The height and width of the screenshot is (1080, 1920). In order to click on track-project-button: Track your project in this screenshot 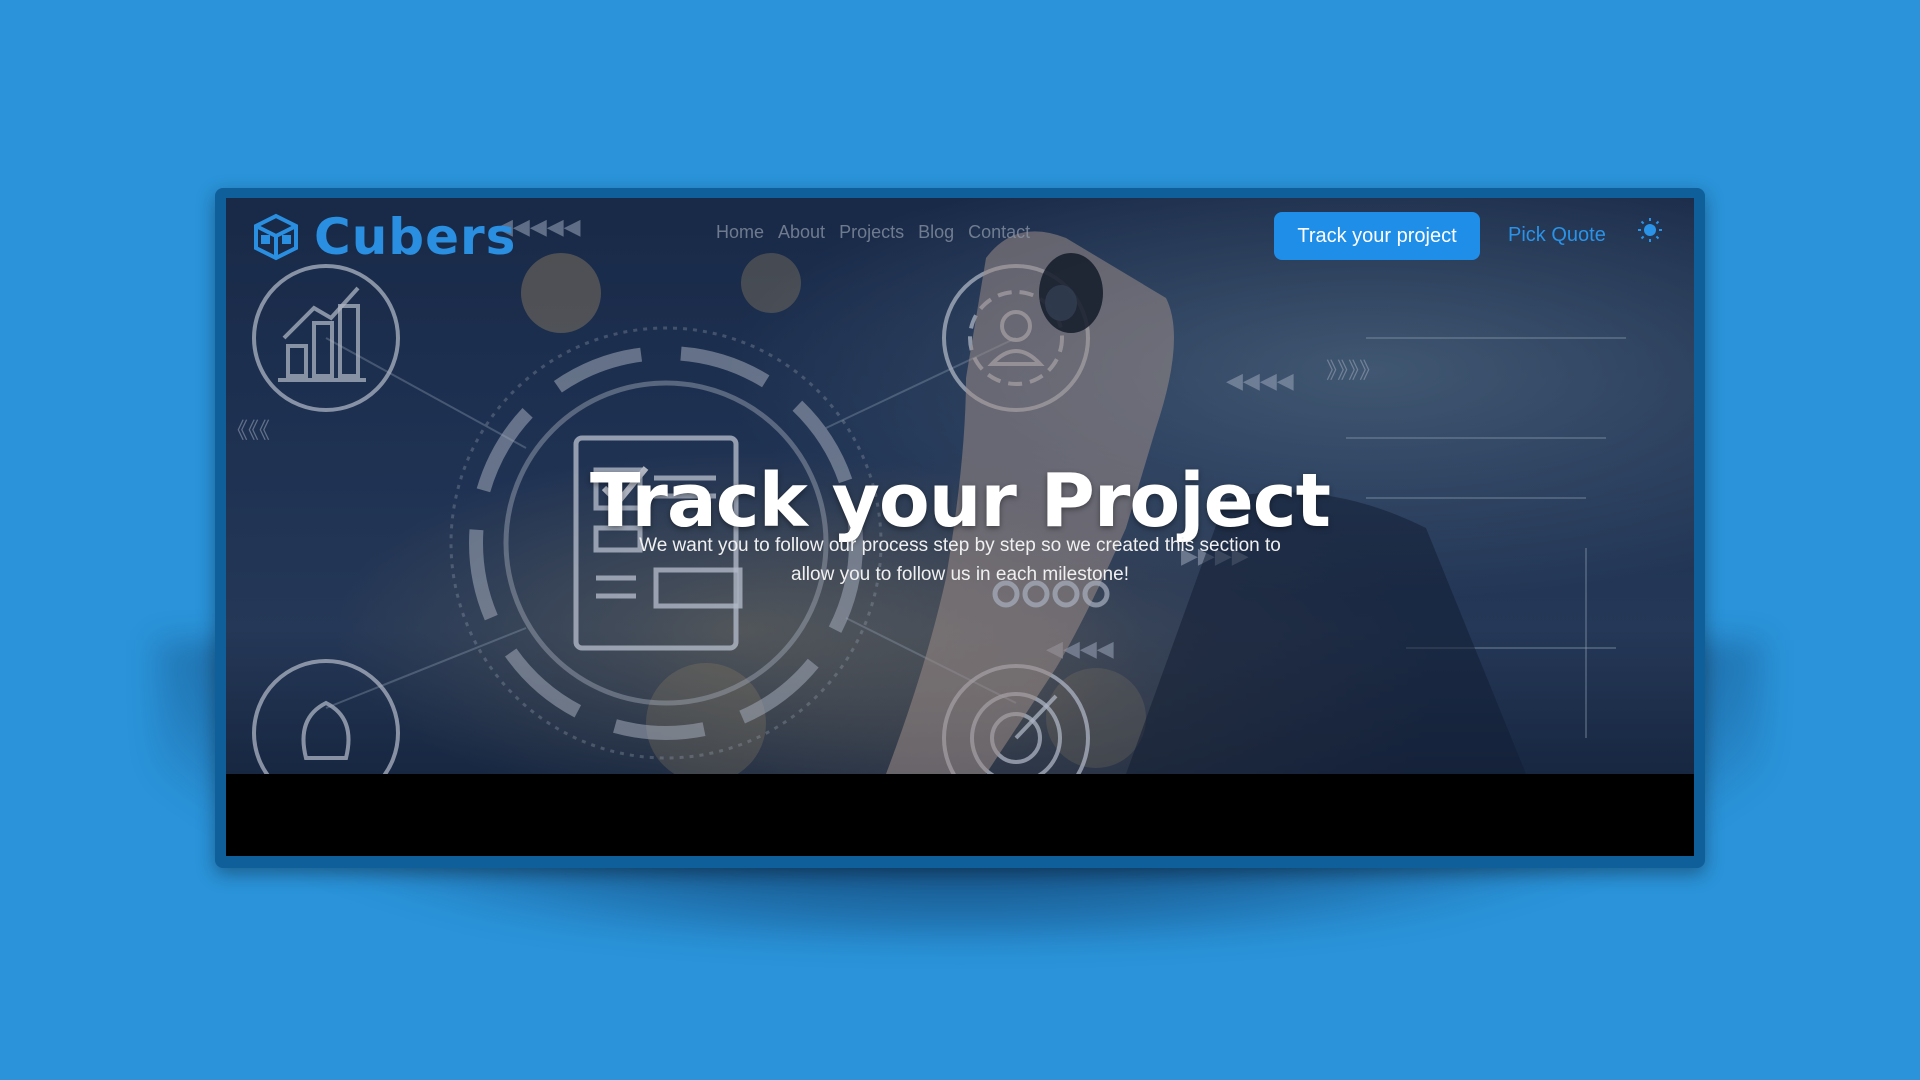, I will do `click(1377, 236)`.